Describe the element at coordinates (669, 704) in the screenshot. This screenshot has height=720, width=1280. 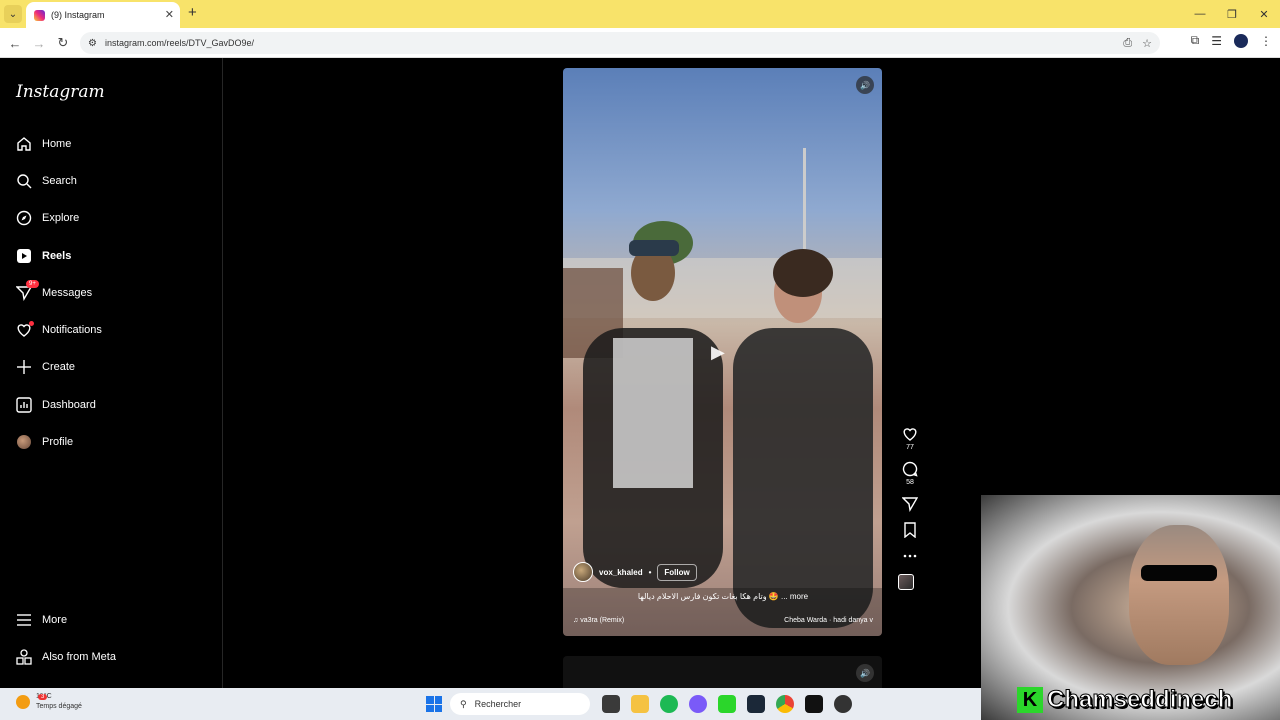
I see `spotify-icon` at that location.